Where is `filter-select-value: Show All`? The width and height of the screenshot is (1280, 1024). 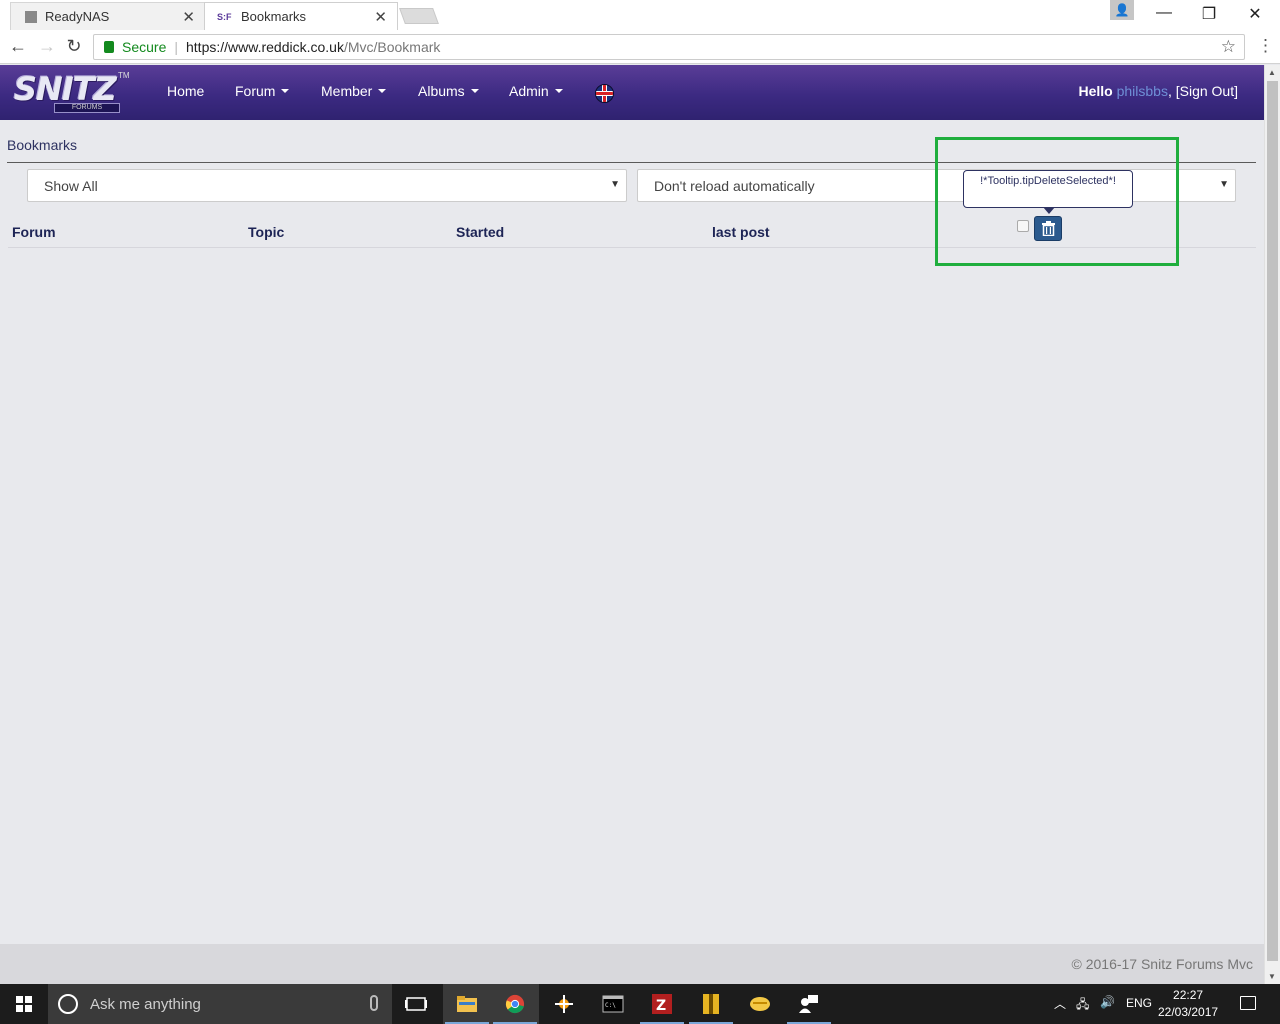
filter-select-value: Show All is located at coordinates (71, 185).